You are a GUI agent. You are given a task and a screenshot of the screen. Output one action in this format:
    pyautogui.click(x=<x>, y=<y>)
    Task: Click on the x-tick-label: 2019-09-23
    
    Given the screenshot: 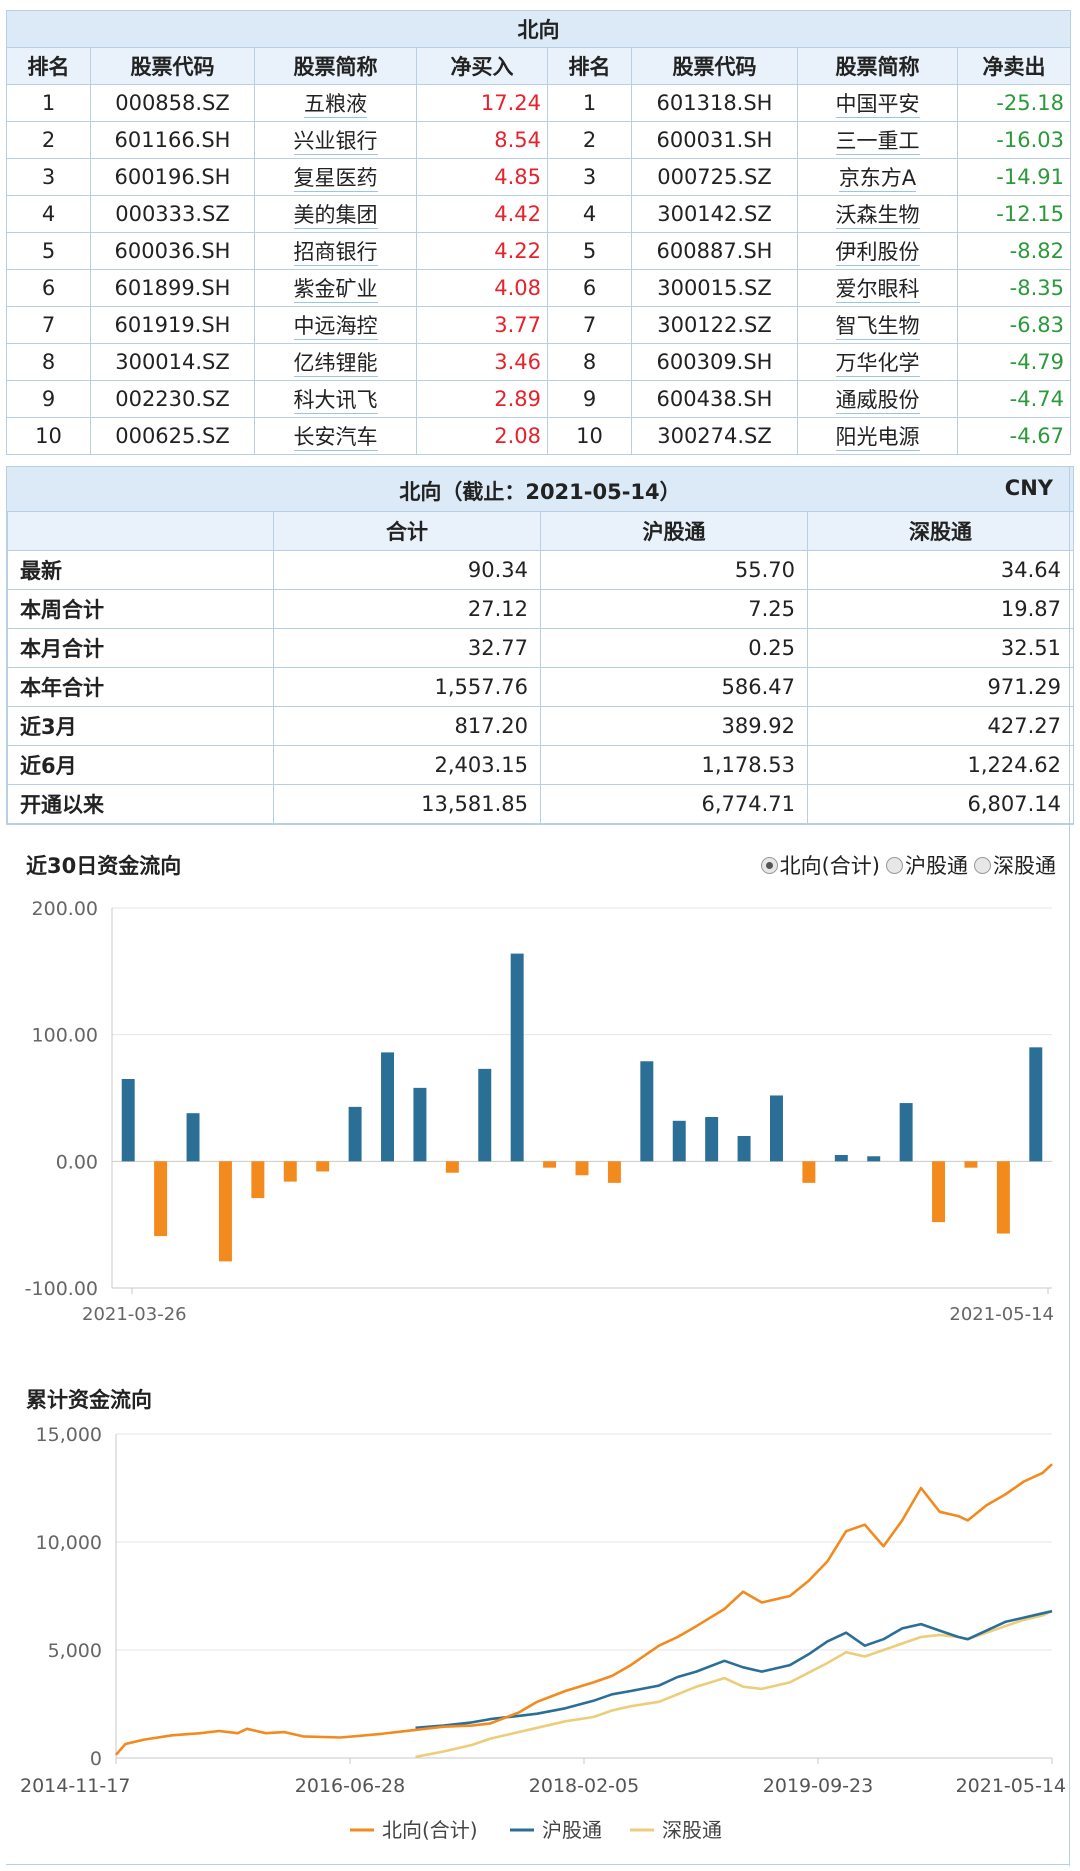 What is the action you would take?
    pyautogui.click(x=818, y=1786)
    